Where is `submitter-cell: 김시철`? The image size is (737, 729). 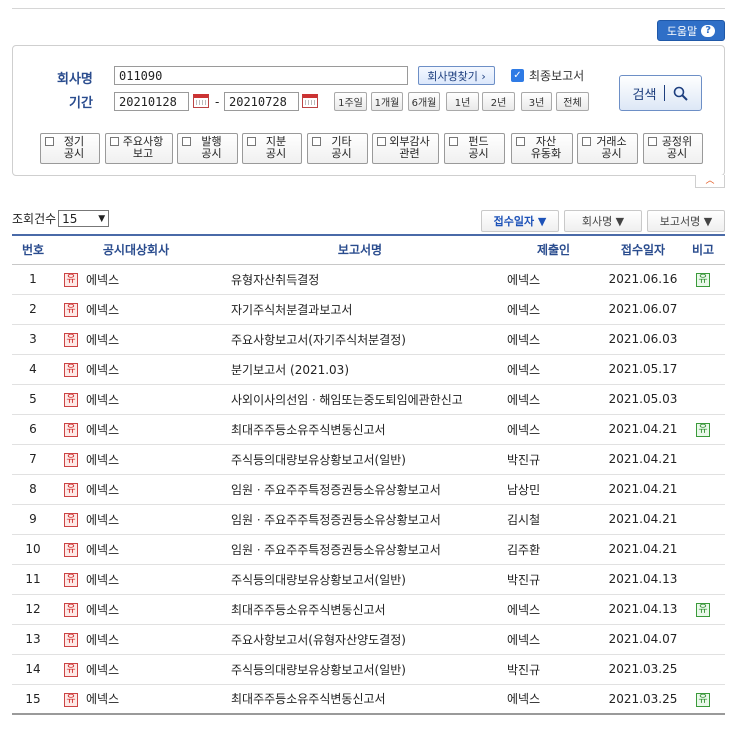 submitter-cell: 김시철 is located at coordinates (553, 519).